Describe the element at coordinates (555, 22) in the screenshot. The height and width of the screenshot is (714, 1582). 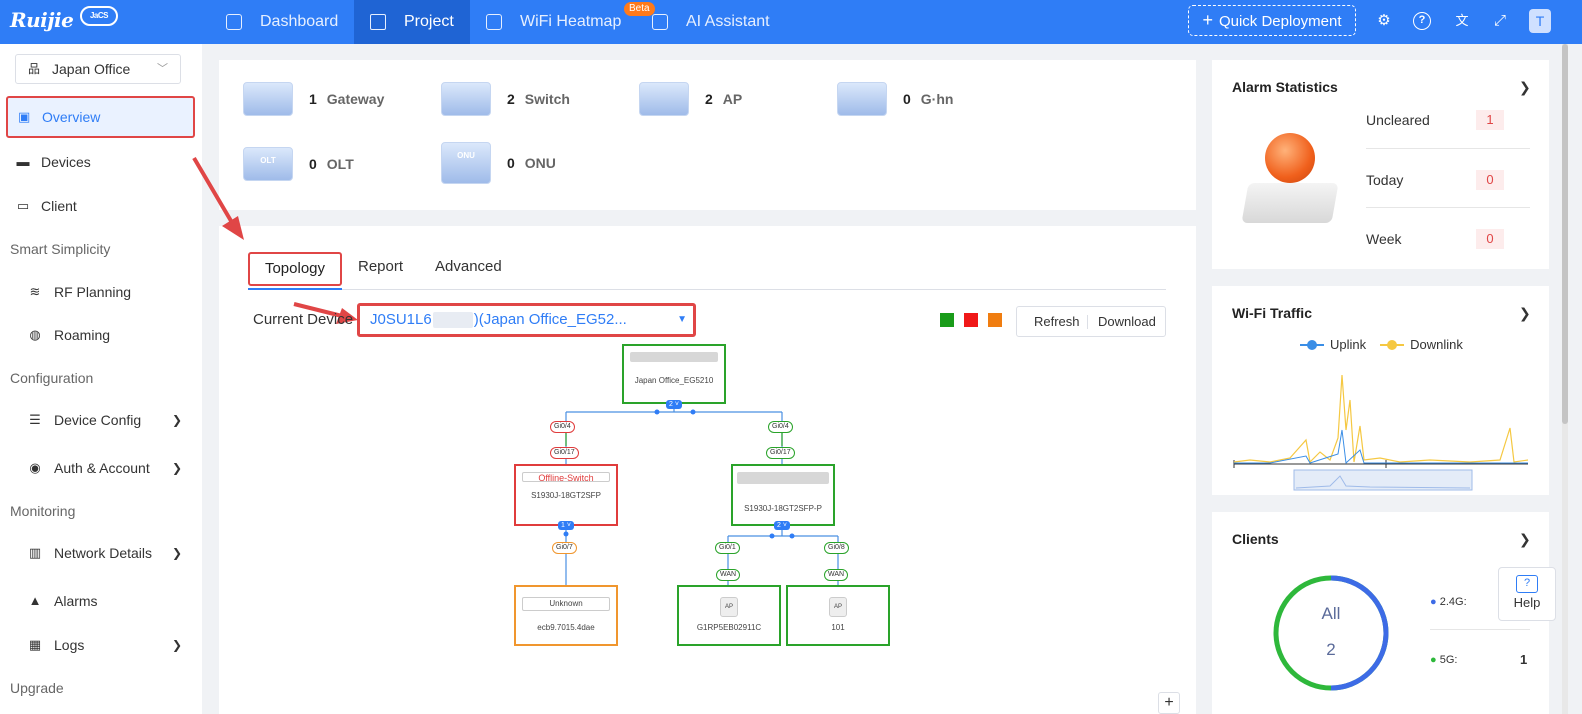
I see `nav-wifi-heatmap: WiFi Heatmap` at that location.